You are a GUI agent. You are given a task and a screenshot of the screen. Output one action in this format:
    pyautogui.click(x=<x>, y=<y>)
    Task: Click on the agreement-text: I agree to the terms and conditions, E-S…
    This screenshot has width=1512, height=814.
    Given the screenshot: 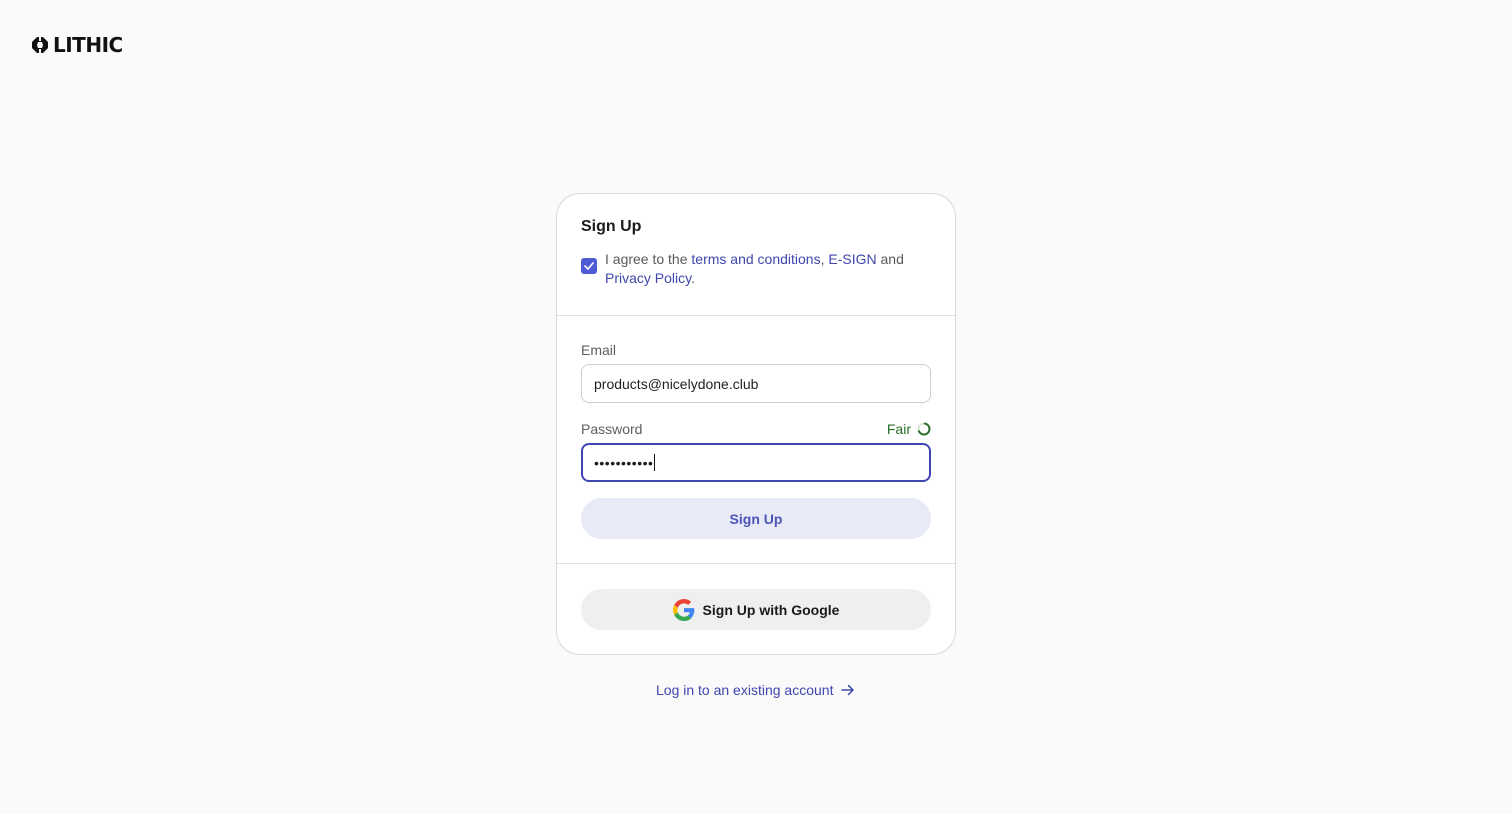 What is the action you would take?
    pyautogui.click(x=768, y=269)
    